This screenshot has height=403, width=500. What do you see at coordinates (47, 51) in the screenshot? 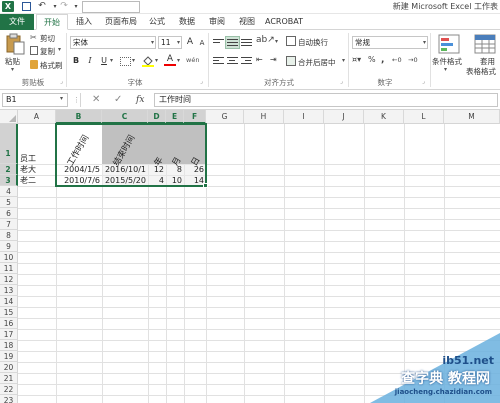
I see `copy-button: 复制` at bounding box center [47, 51].